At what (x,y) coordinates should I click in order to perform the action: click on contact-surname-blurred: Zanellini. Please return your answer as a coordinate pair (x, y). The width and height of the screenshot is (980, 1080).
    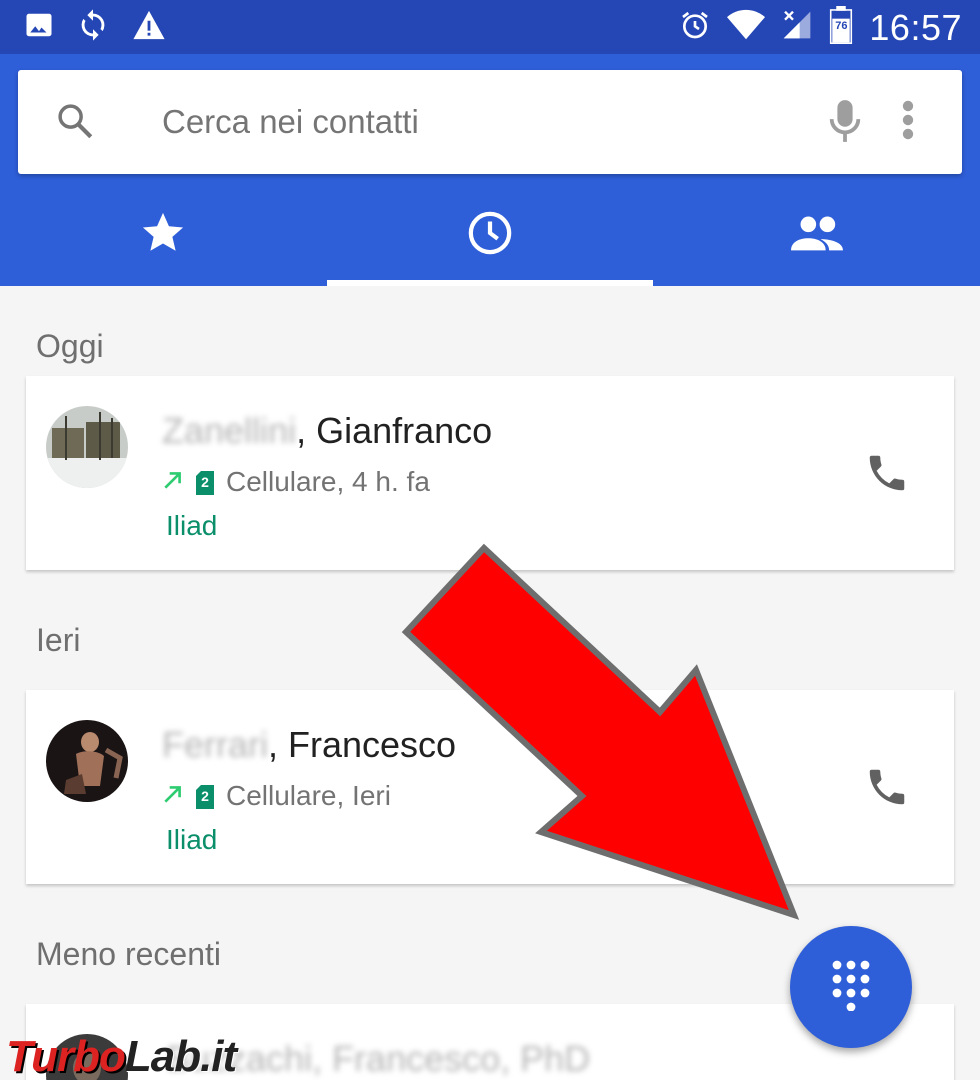
    Looking at the image, I should click on (229, 430).